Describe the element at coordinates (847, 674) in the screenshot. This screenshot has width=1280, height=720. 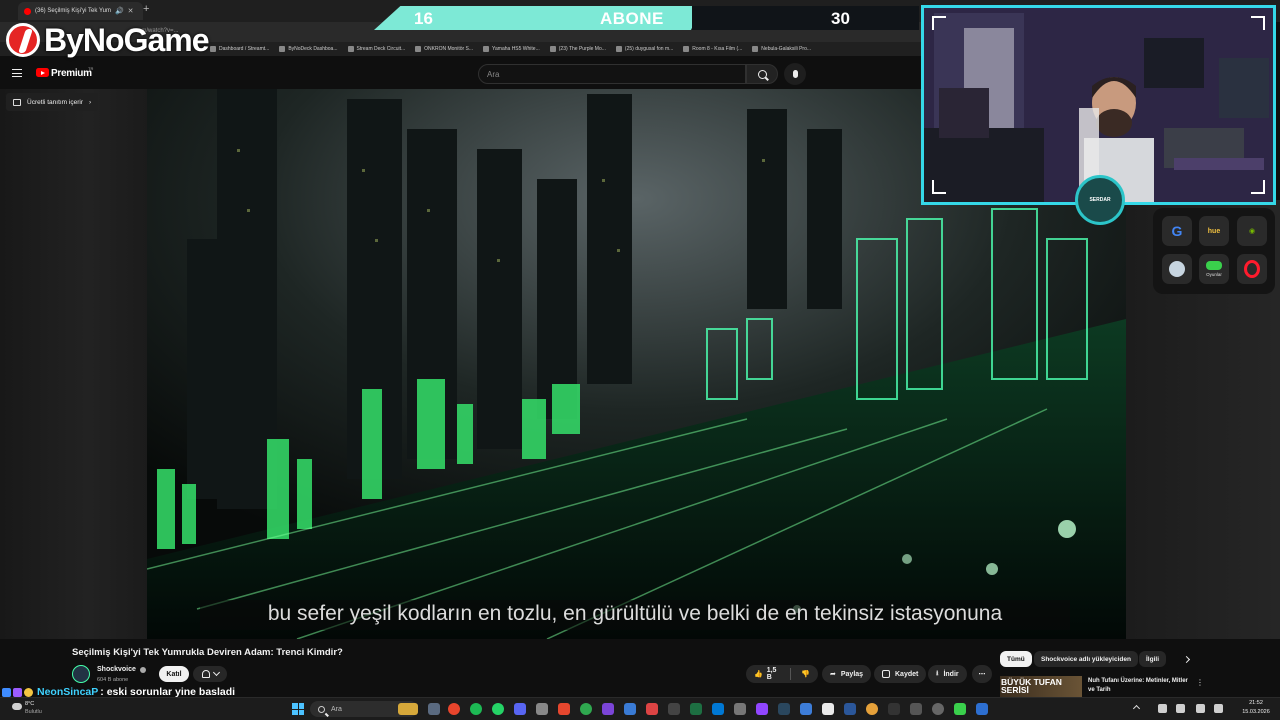
I see `share-button: ➦ Paylaş` at that location.